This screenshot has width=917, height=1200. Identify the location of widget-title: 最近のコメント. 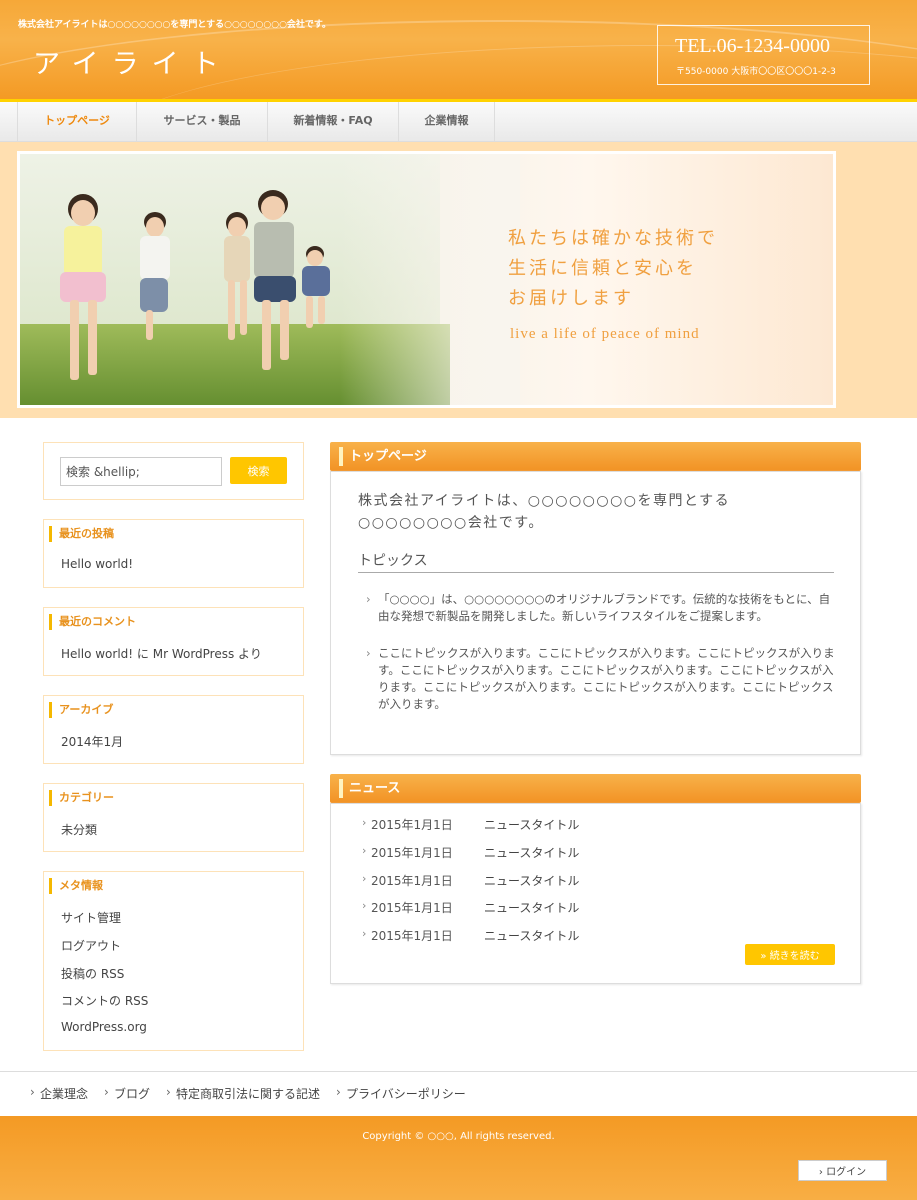
(92, 622).